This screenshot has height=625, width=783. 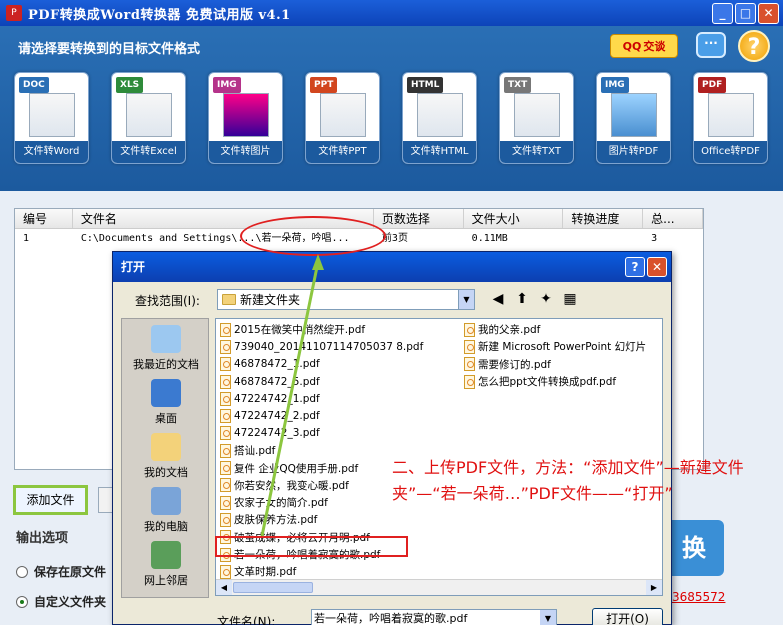 I want to click on place-label: 我的电脑, so click(x=166, y=526).